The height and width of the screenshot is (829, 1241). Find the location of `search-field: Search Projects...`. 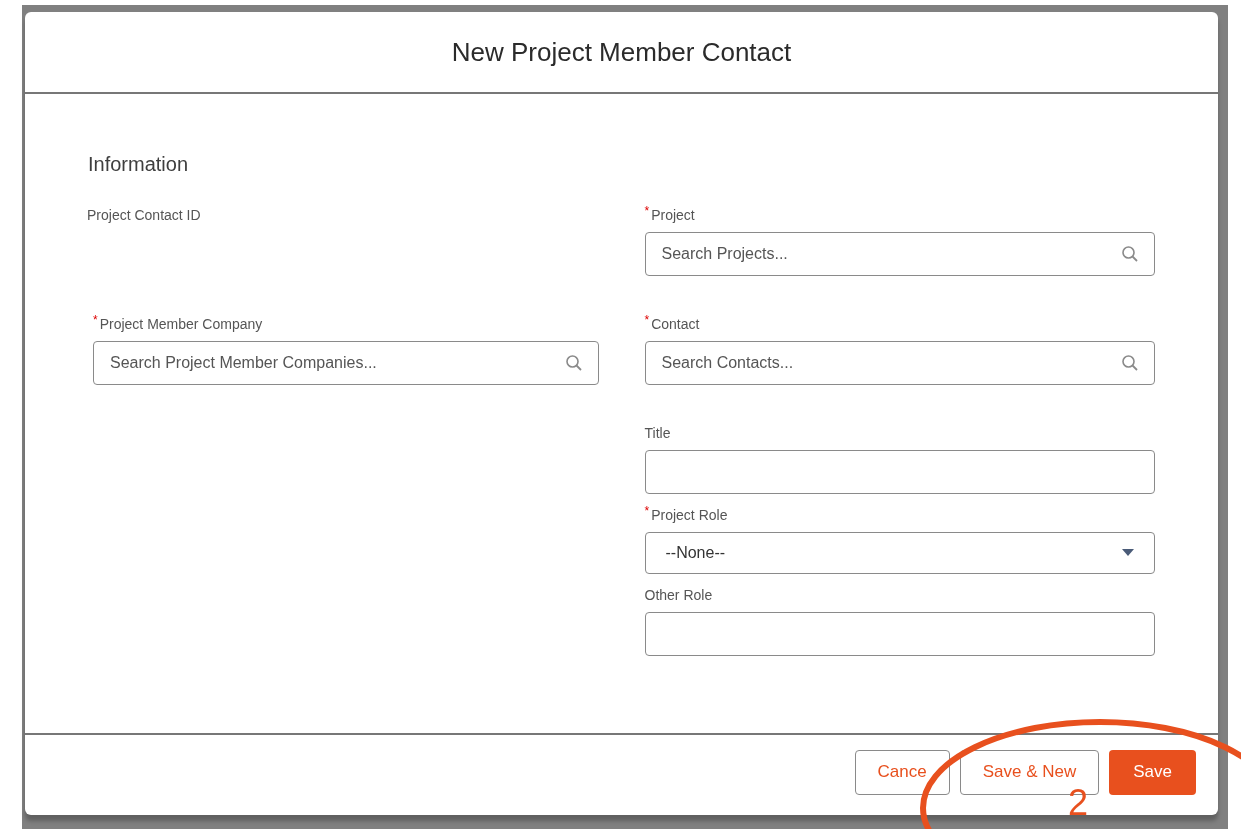

search-field: Search Projects... is located at coordinates (899, 254).